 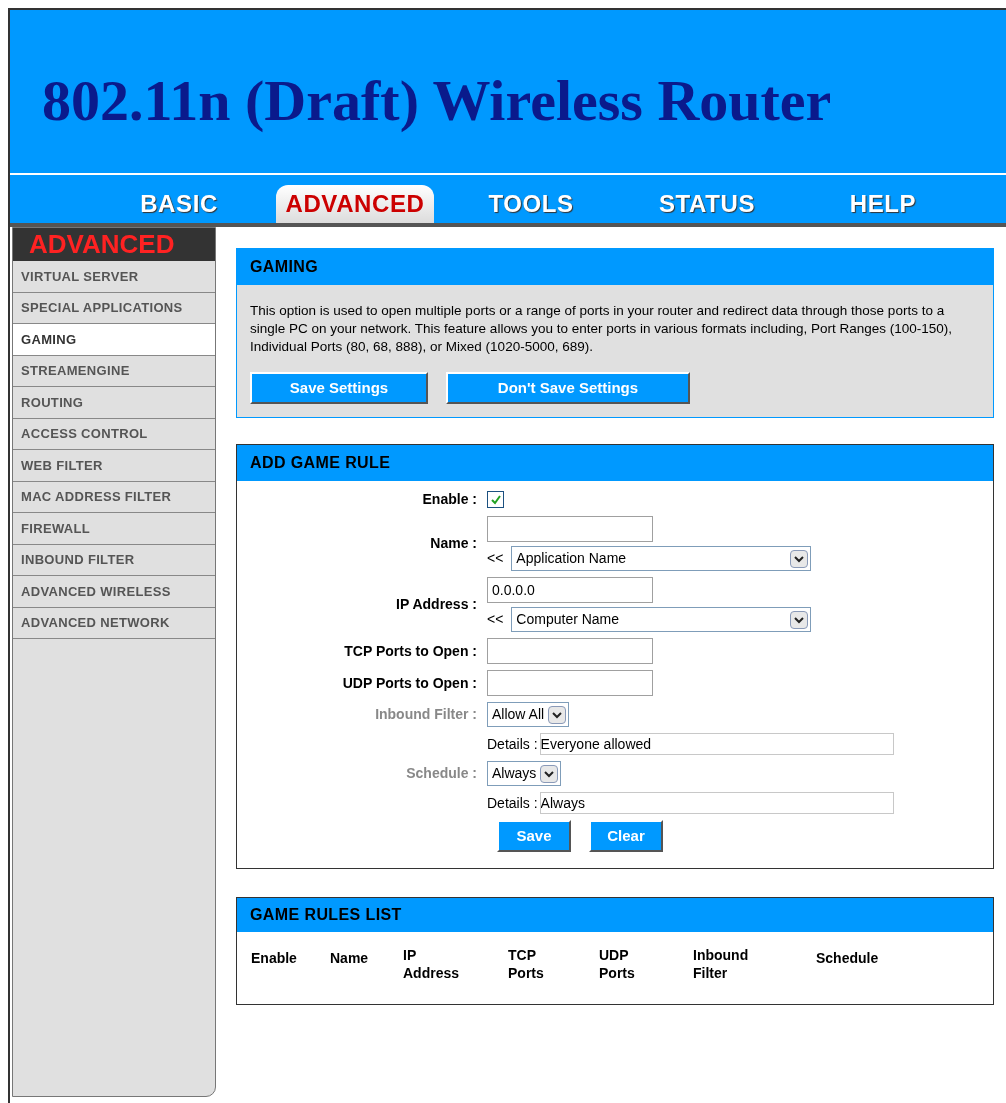 I want to click on panel-header: GAME RULES LIST, so click(x=615, y=915).